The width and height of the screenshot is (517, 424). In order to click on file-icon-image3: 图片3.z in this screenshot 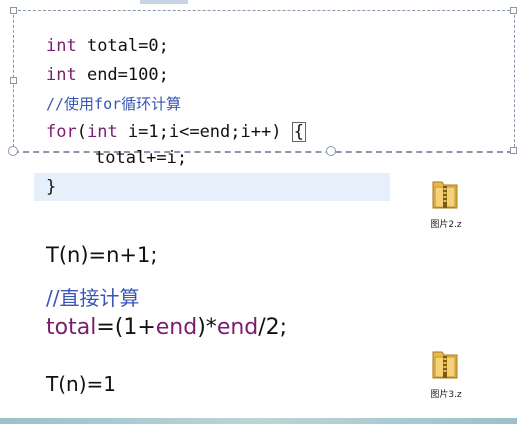, I will do `click(446, 373)`.